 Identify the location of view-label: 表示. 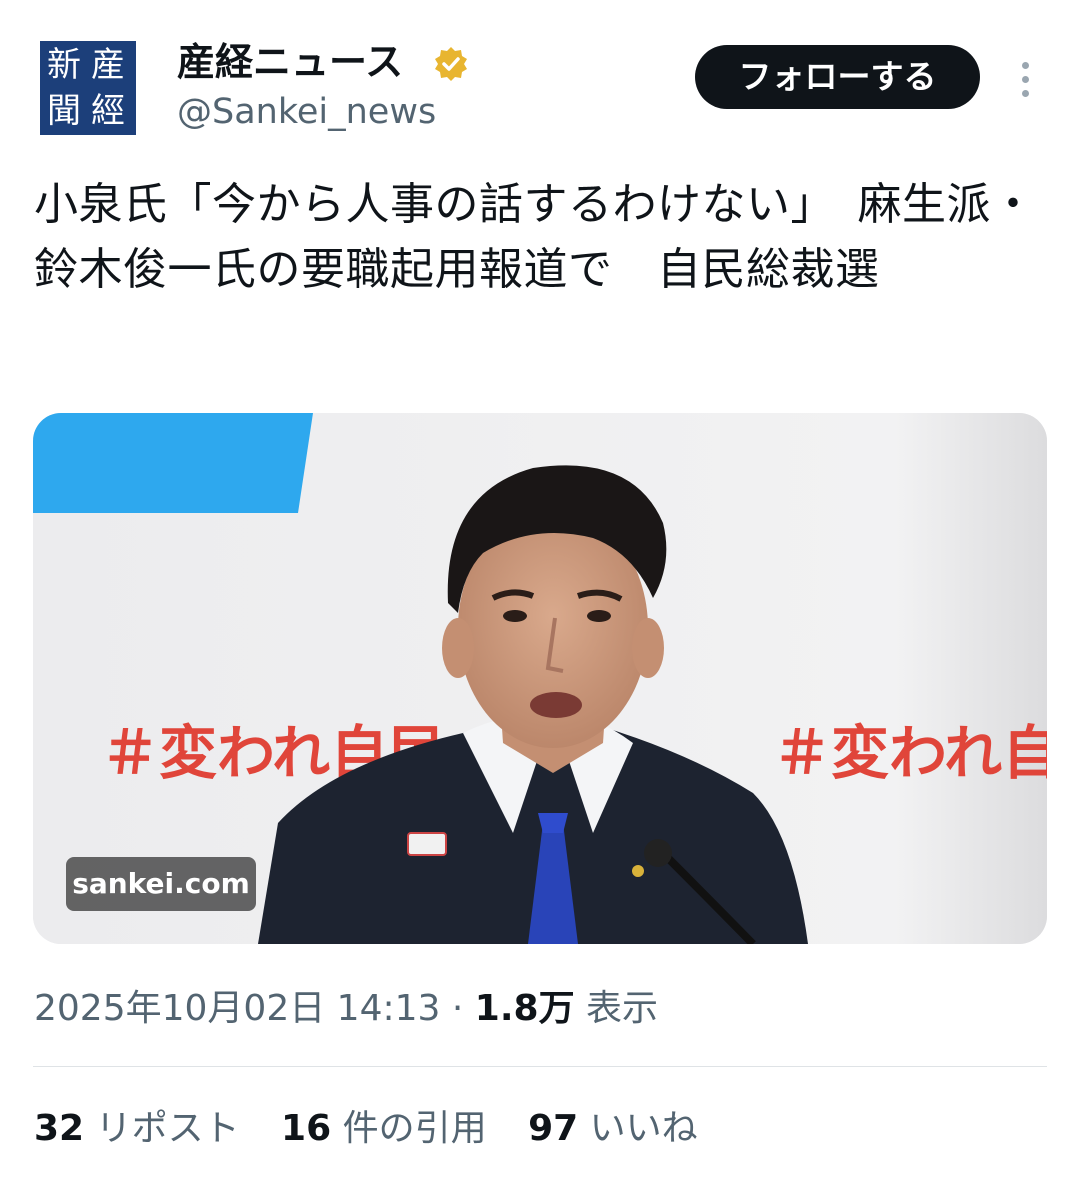
(622, 1008).